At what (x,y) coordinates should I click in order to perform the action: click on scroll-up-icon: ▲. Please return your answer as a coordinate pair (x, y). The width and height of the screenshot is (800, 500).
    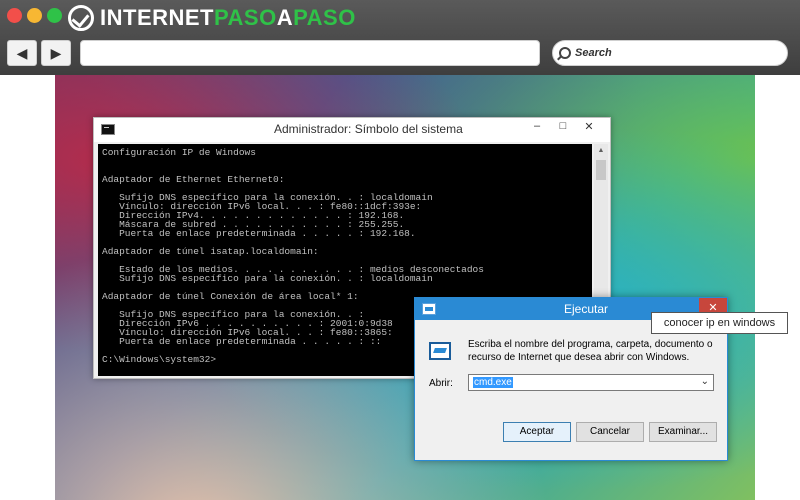
    Looking at the image, I should click on (601, 151).